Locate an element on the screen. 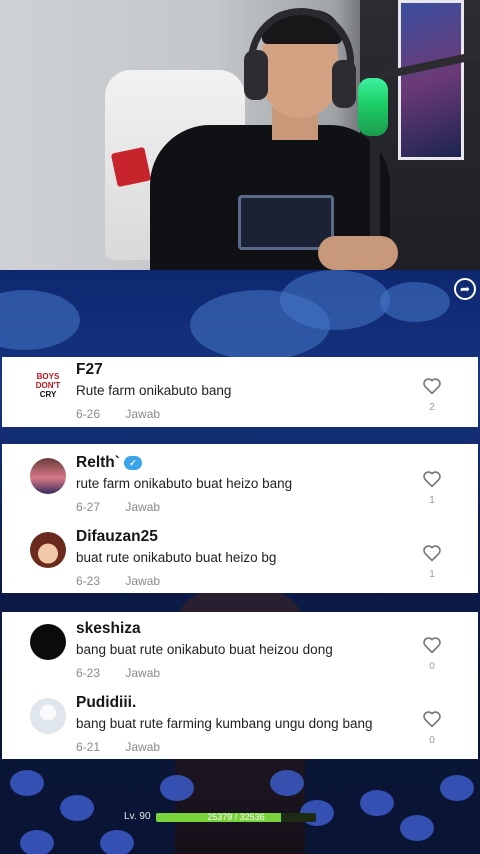 The height and width of the screenshot is (854, 480). comment-text: Rute farm onikabuto bang is located at coordinates (154, 390).